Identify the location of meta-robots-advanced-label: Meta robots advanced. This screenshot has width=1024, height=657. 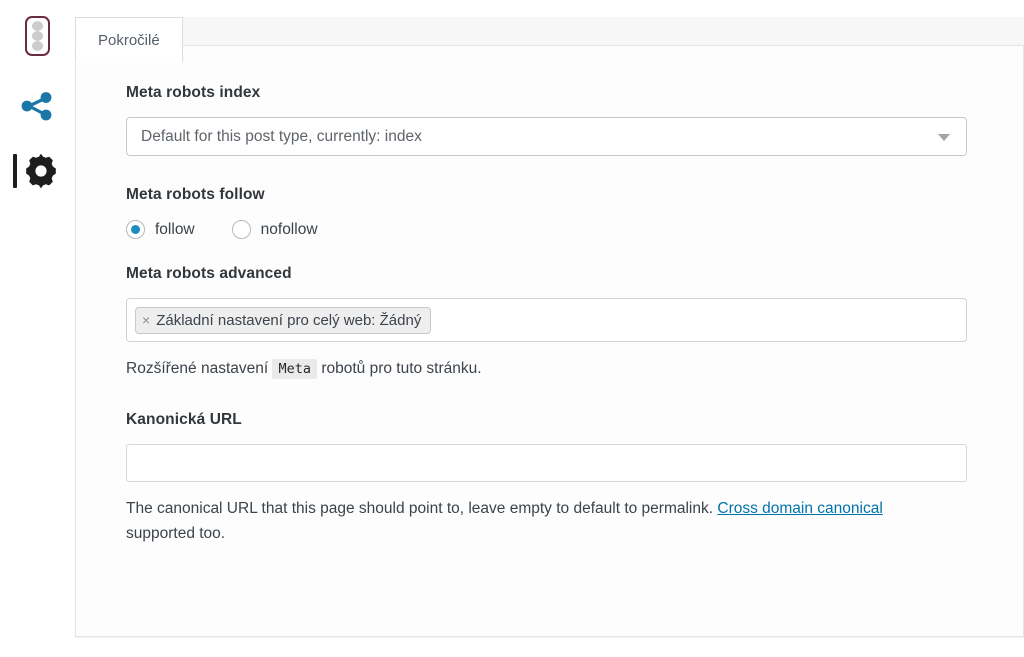
(209, 273).